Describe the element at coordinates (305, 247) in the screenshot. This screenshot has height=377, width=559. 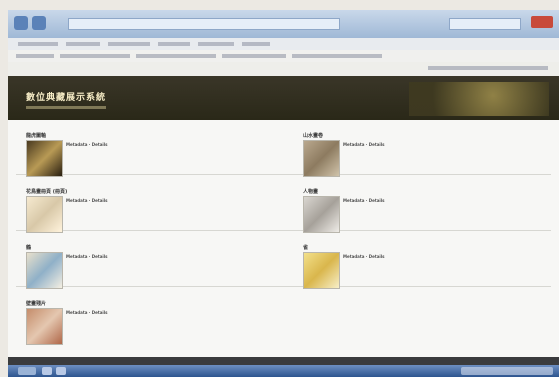
I see `item-title: 雀` at that location.